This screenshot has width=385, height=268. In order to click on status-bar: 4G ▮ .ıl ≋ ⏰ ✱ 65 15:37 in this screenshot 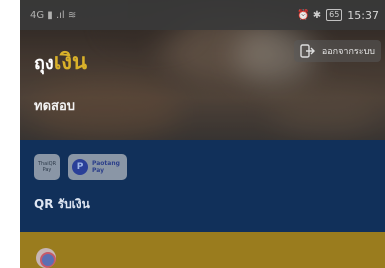, I will do `click(202, 15)`.